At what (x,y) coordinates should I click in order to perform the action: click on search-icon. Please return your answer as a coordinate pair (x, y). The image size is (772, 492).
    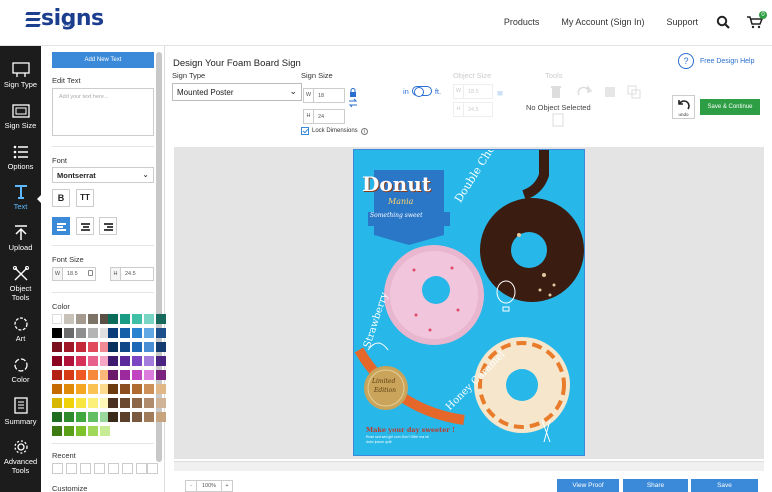
    Looking at the image, I should click on (723, 22).